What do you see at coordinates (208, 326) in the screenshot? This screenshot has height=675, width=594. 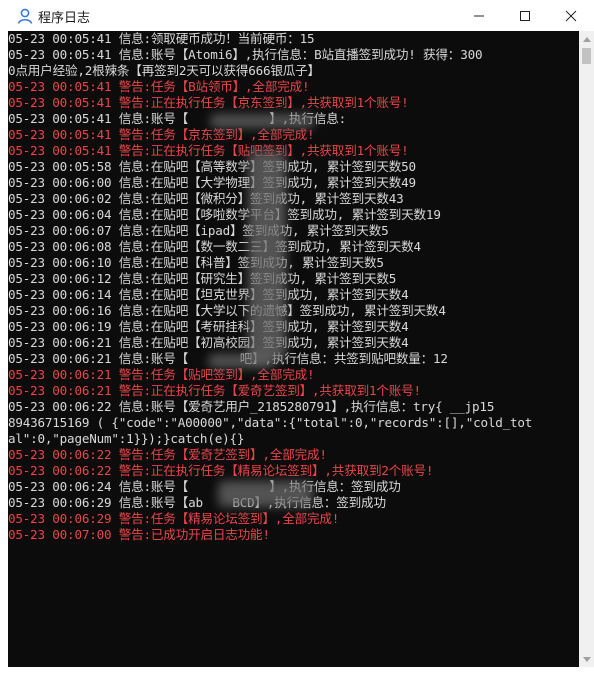 I see `log-line-info: 05-23 00:06:19 信息:在贴吧【考研挂科】签到成功, 累计签到天数4` at bounding box center [208, 326].